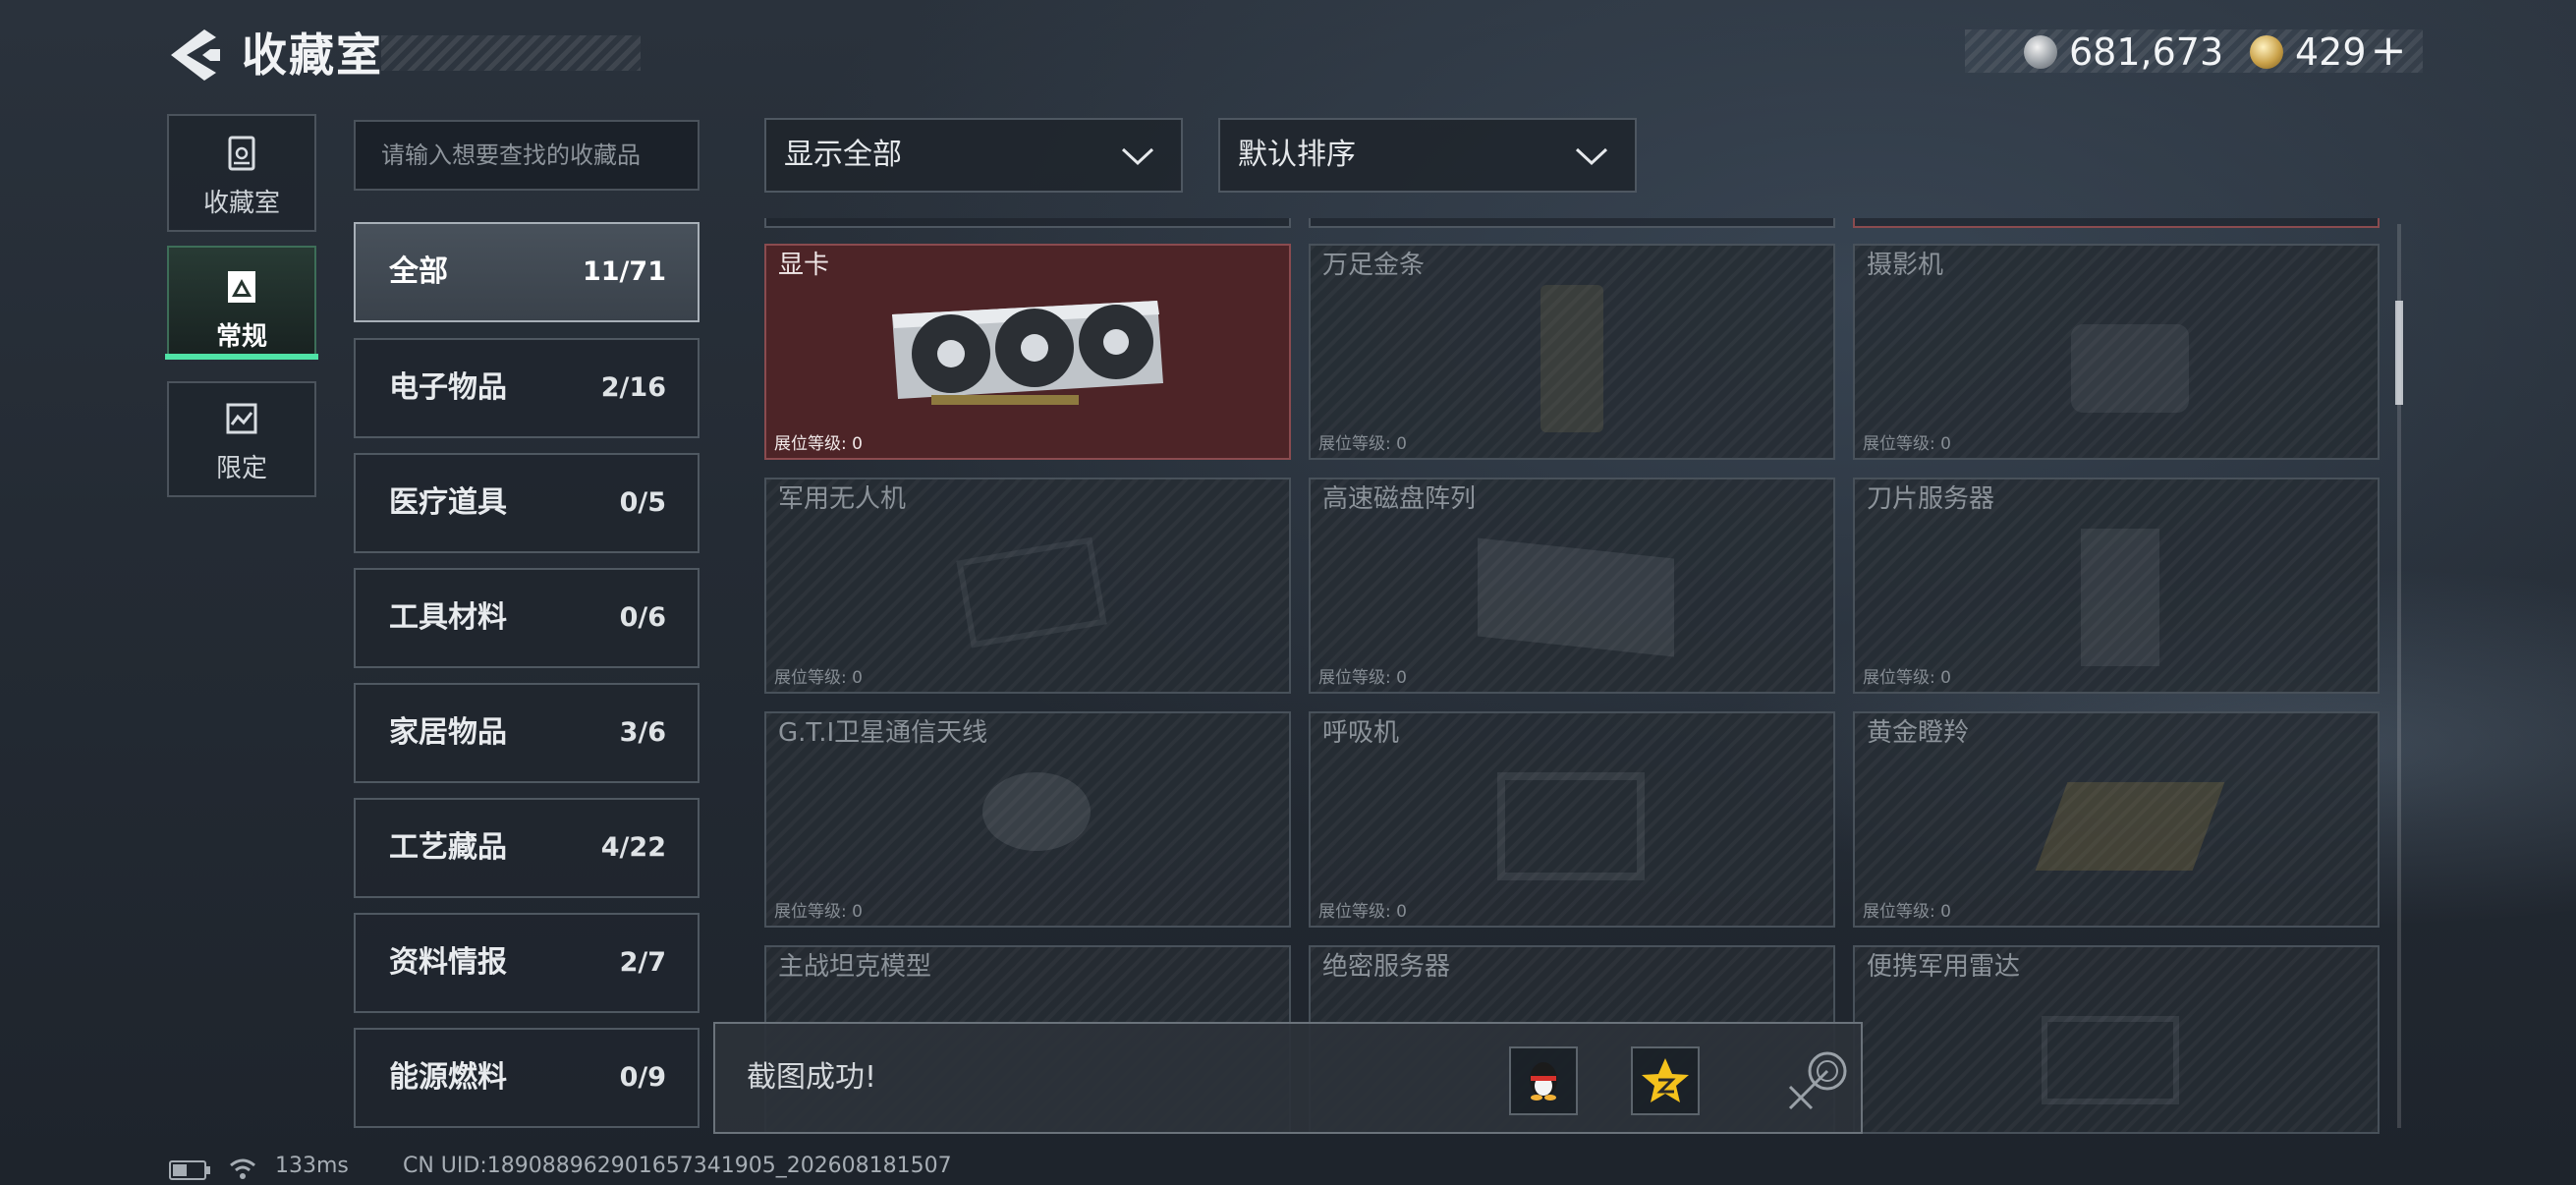  What do you see at coordinates (312, 55) in the screenshot?
I see `page-title: 收藏室` at bounding box center [312, 55].